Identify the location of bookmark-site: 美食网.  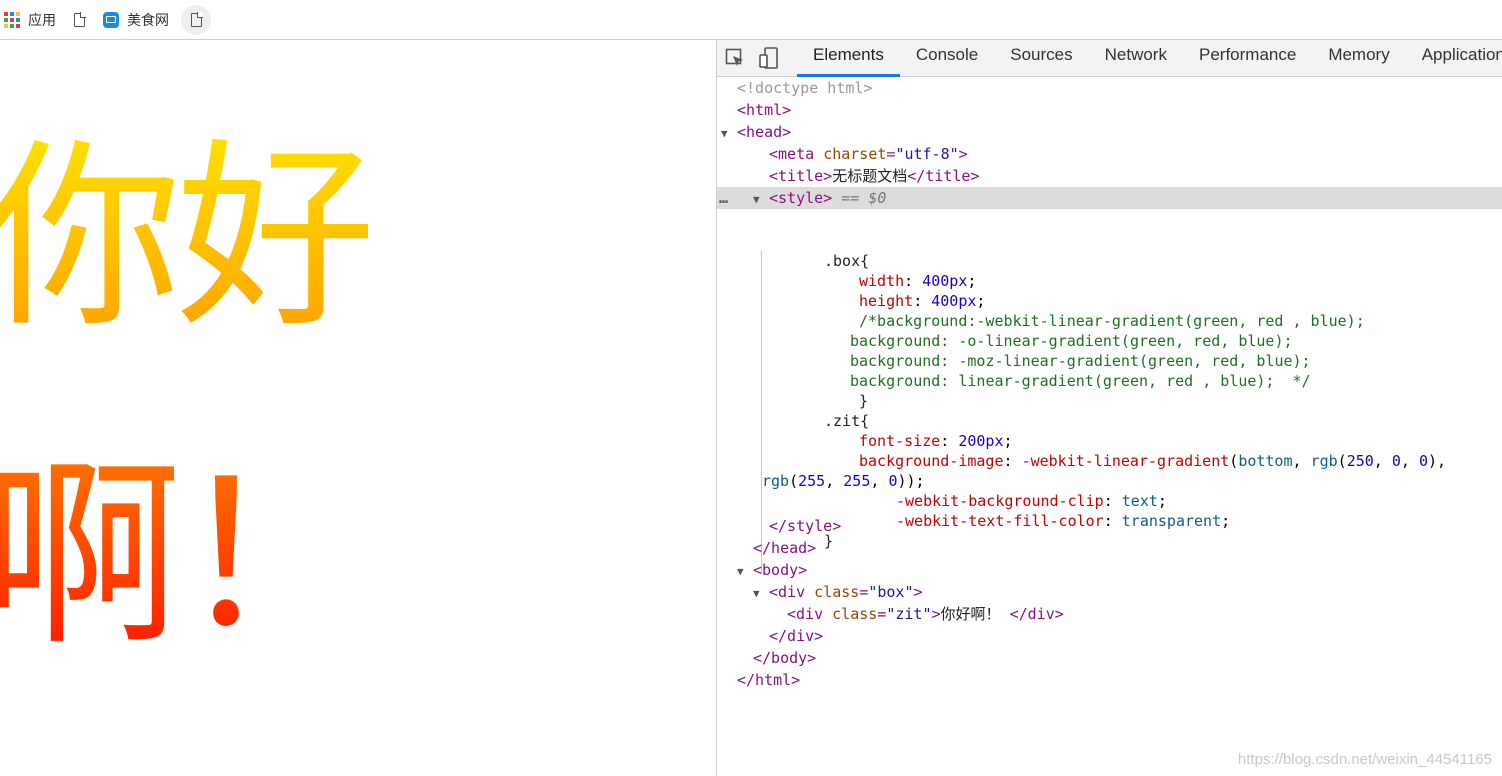
(136, 20).